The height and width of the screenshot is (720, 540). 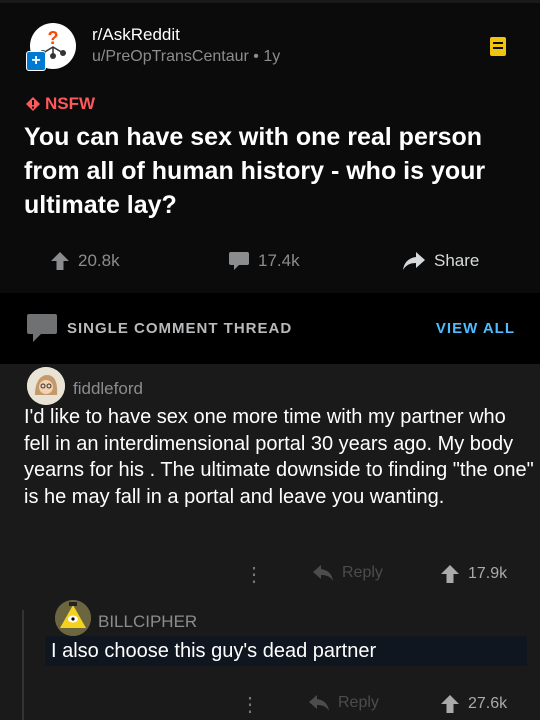 What do you see at coordinates (70, 103) in the screenshot?
I see `nsfw-label: NSFW` at bounding box center [70, 103].